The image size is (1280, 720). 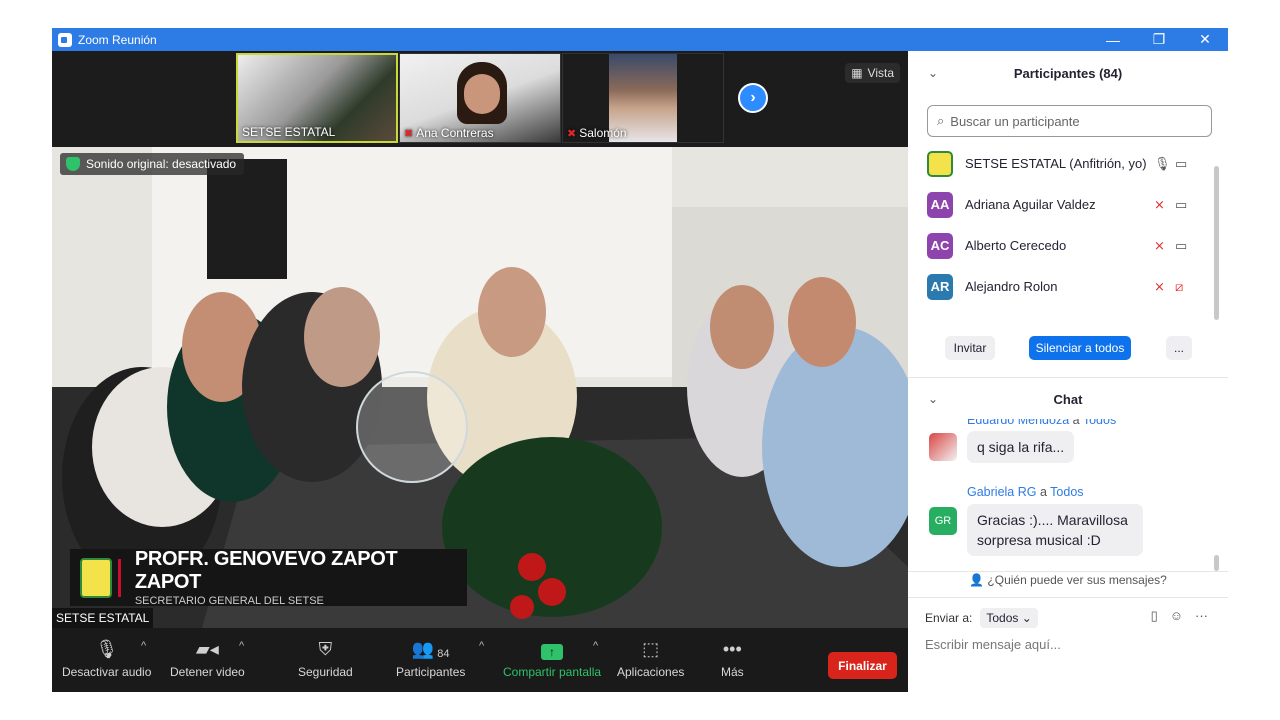 I want to click on person-icon: 👤, so click(x=977, y=580).